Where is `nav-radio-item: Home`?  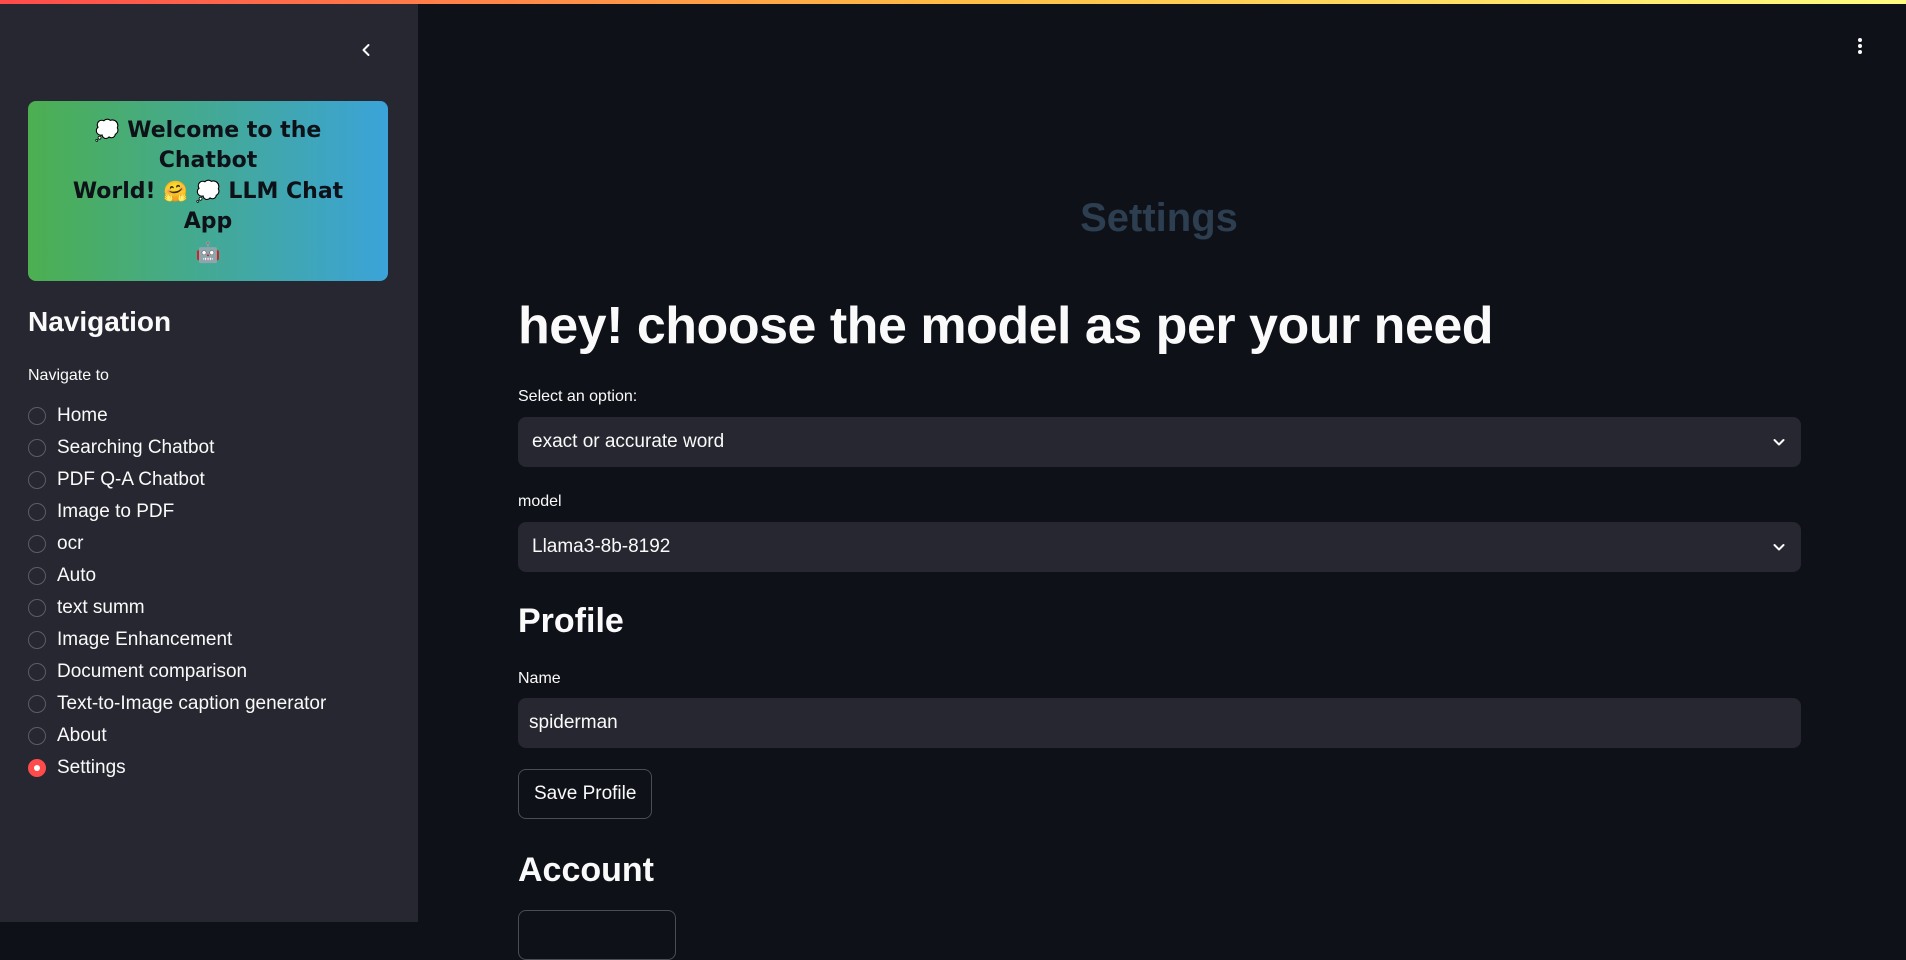 nav-radio-item: Home is located at coordinates (177, 416).